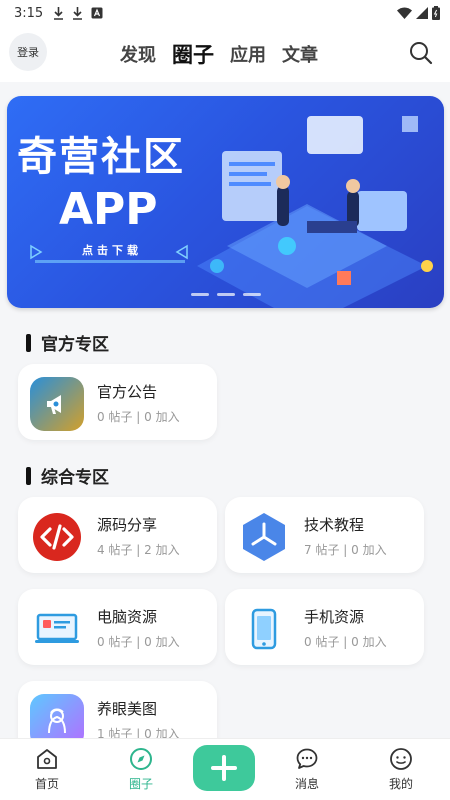 The image size is (450, 800). What do you see at coordinates (46, 784) in the screenshot?
I see `nav-label: 首页` at bounding box center [46, 784].